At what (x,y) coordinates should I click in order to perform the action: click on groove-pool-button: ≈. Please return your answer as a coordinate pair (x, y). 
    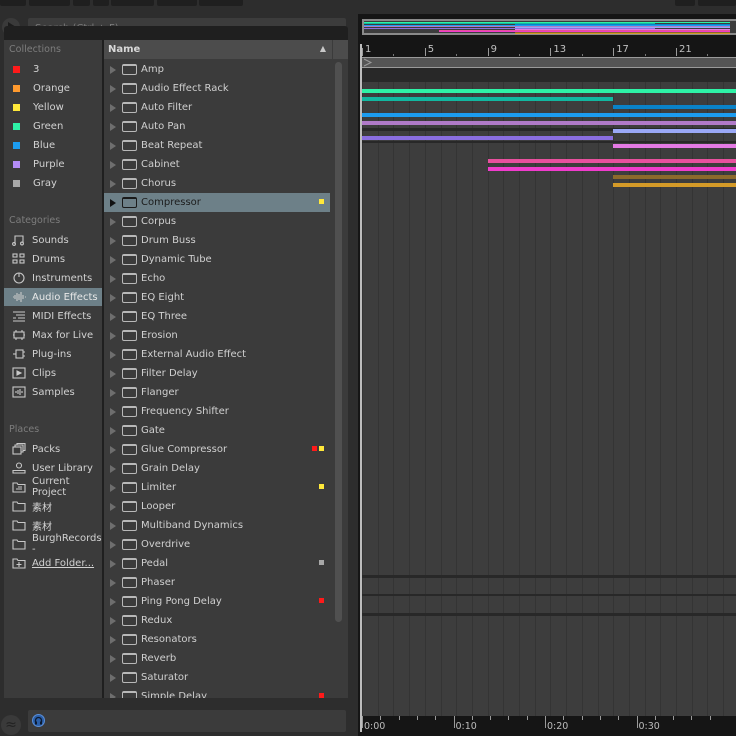
    Looking at the image, I should click on (11, 725).